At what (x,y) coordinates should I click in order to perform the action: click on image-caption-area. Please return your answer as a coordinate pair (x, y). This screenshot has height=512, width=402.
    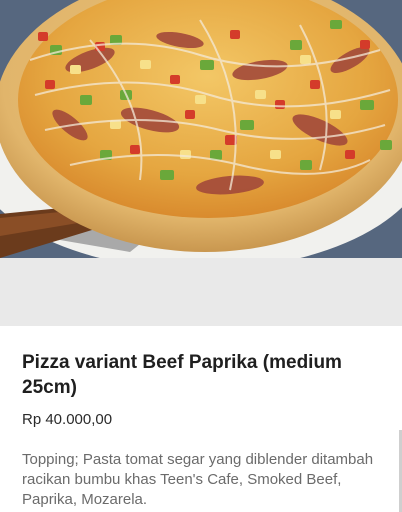
    Looking at the image, I should click on (201, 292).